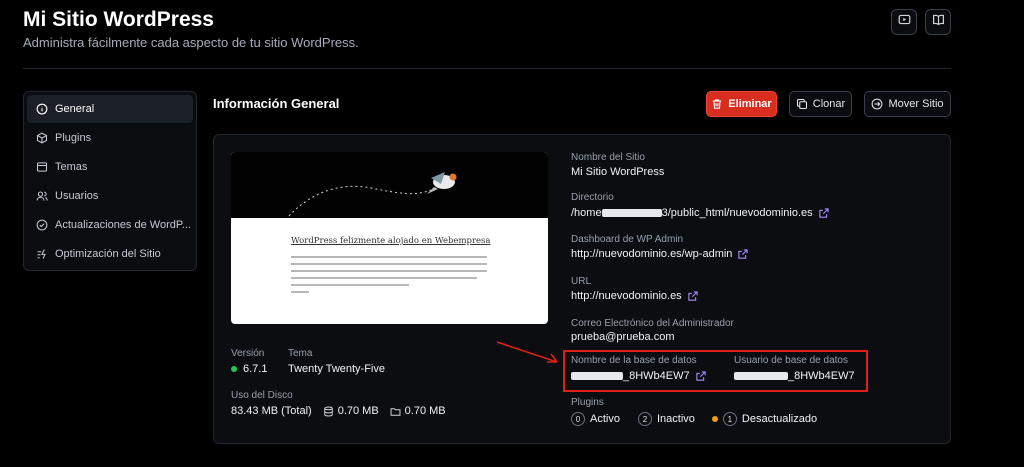 The image size is (1024, 467). Describe the element at coordinates (276, 103) in the screenshot. I see `section-title: Información General` at that location.